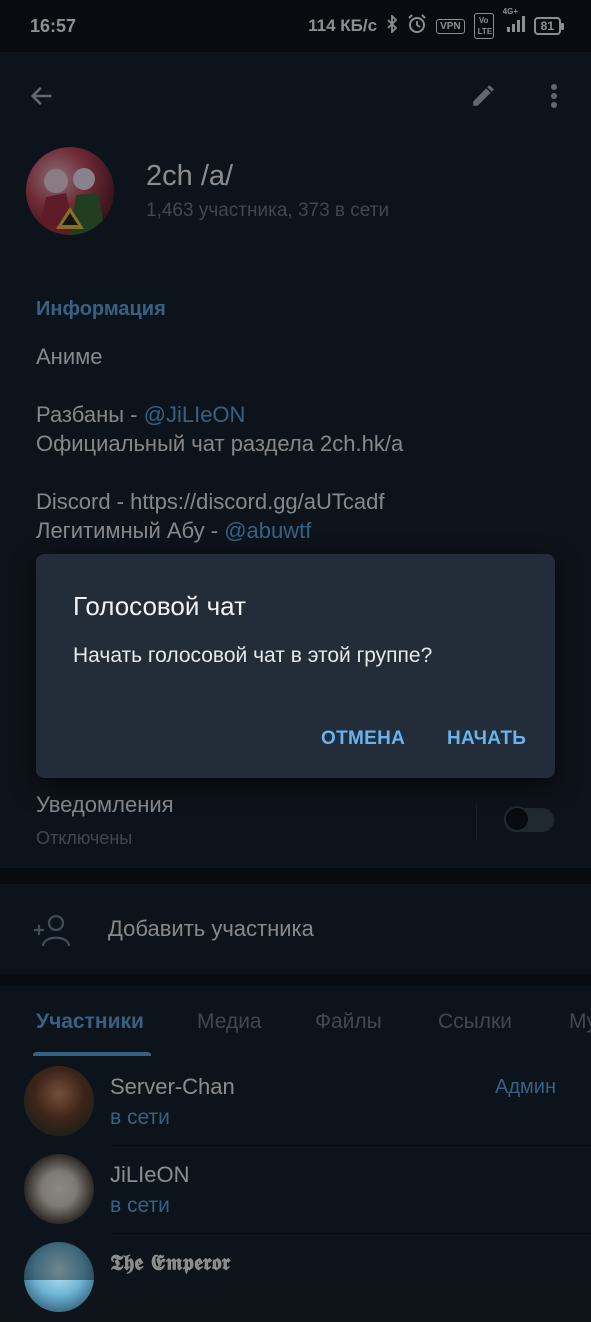  What do you see at coordinates (486, 739) in the screenshot?
I see `start-button: НАЧАТЬ` at bounding box center [486, 739].